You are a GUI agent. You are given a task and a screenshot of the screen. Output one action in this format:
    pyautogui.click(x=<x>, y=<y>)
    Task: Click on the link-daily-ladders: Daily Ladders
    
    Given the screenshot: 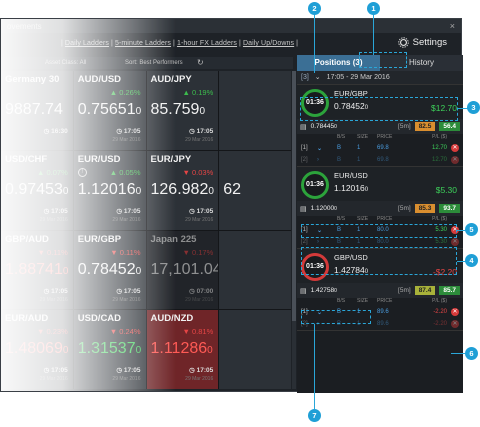 What is the action you would take?
    pyautogui.click(x=87, y=43)
    